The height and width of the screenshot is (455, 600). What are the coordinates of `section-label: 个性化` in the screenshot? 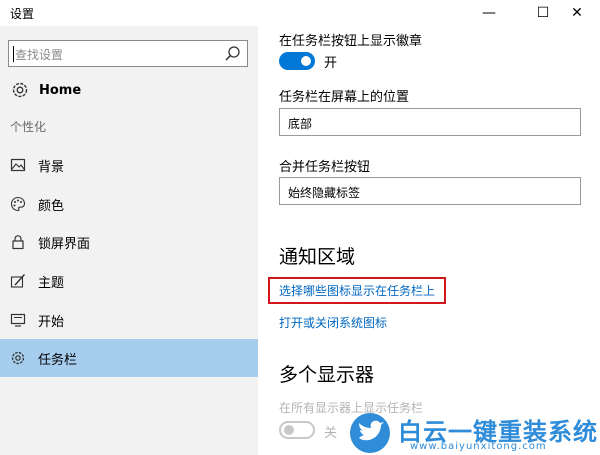 It's located at (28, 127).